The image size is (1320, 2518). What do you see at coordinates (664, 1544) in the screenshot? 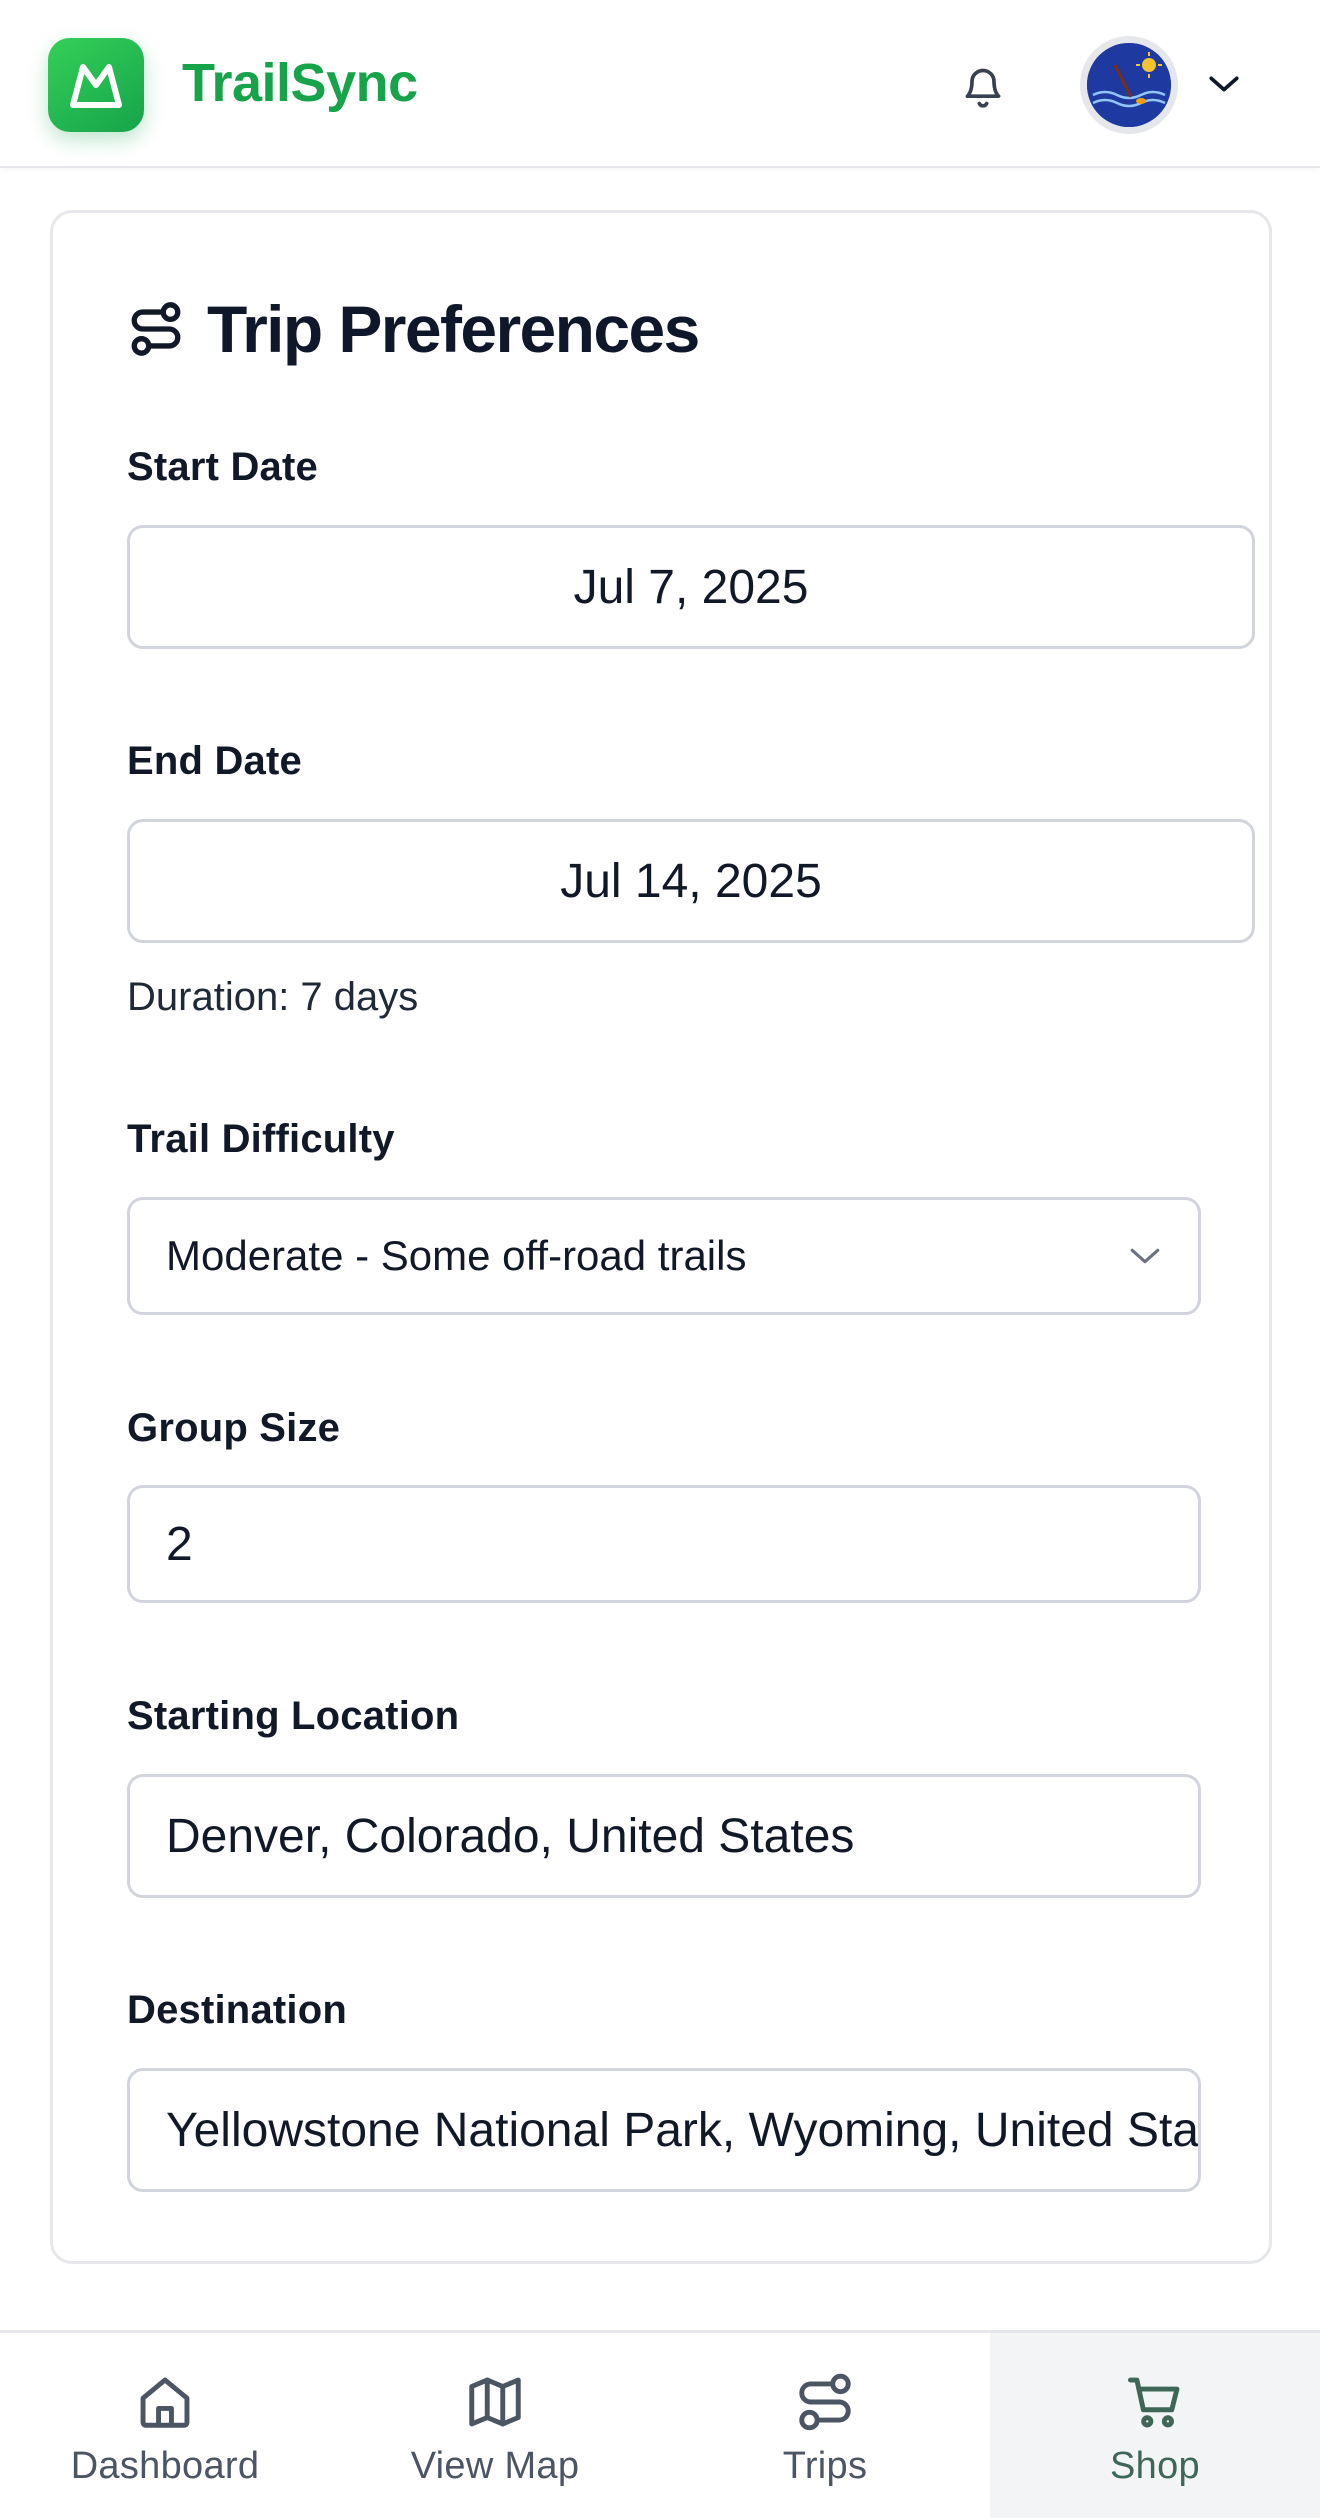
I see `group-size-input: 2` at bounding box center [664, 1544].